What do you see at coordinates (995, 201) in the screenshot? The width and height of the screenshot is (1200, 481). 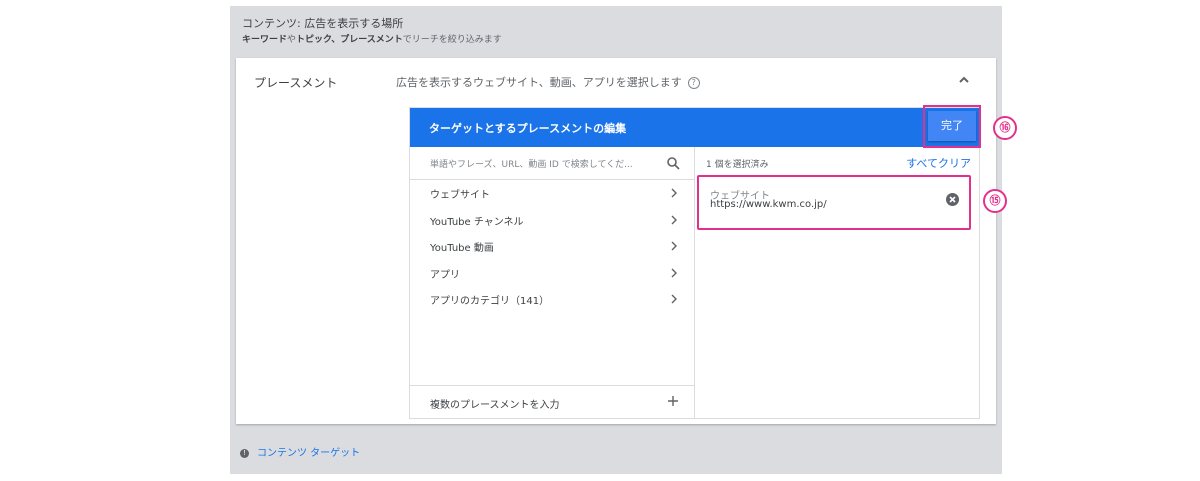 I see `annotation-marker-15: ⑮` at bounding box center [995, 201].